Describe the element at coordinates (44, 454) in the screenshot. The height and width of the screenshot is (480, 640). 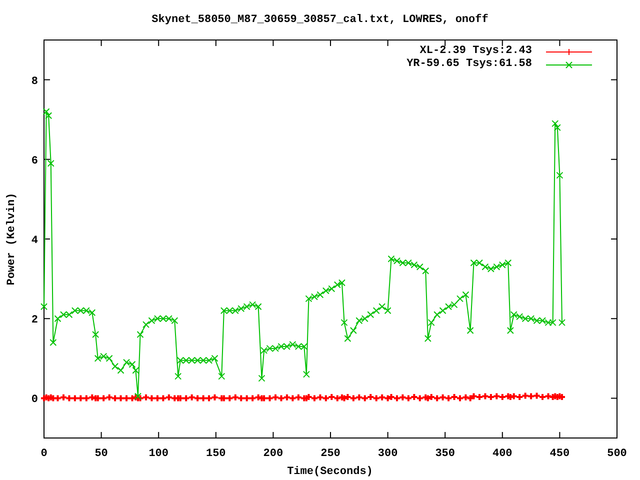
I see `x-tick-label: 0` at that location.